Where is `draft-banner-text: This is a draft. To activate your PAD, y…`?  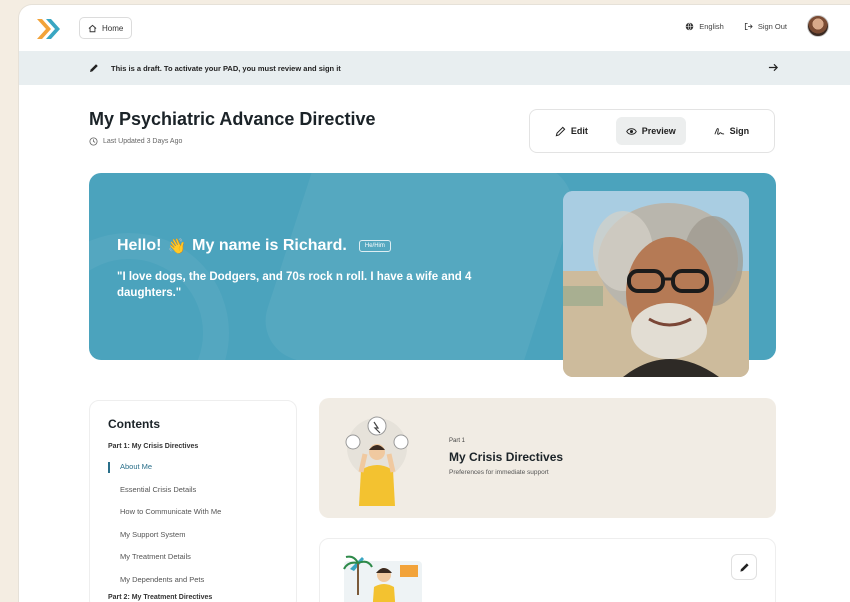
draft-banner-text: This is a draft. To activate your PAD, y… is located at coordinates (226, 68).